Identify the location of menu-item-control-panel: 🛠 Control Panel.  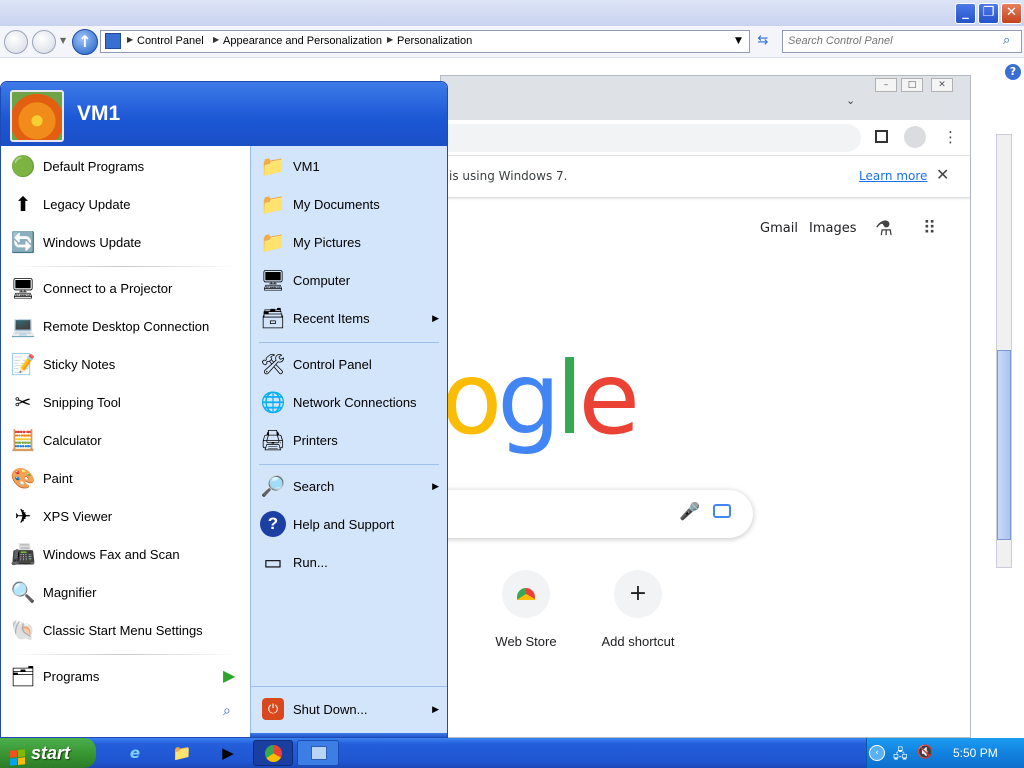
(349, 364).